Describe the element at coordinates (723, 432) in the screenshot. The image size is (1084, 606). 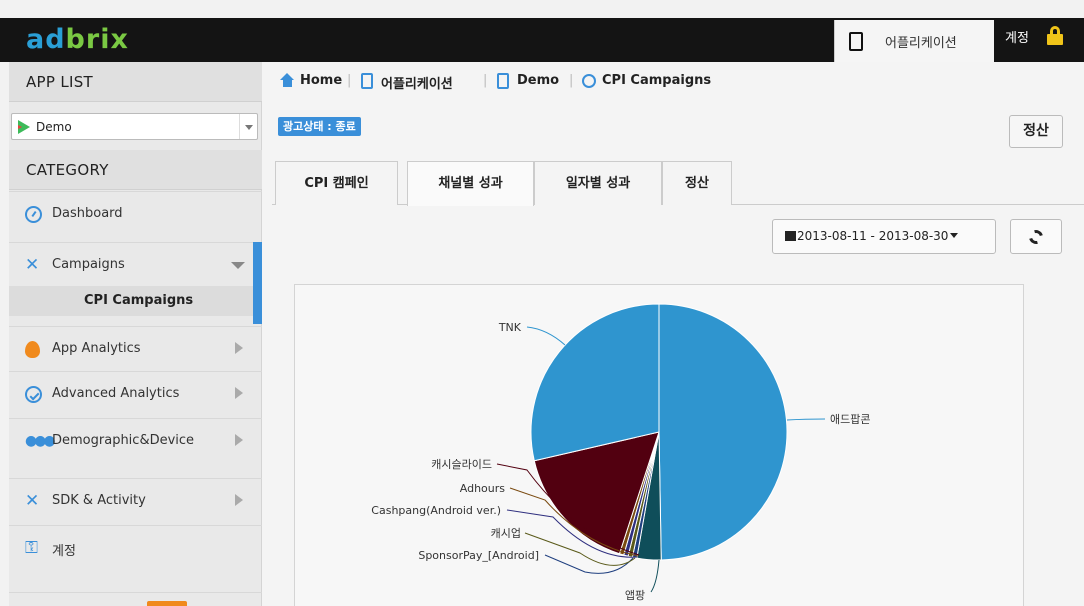
I see `pie-slice-channel` at that location.